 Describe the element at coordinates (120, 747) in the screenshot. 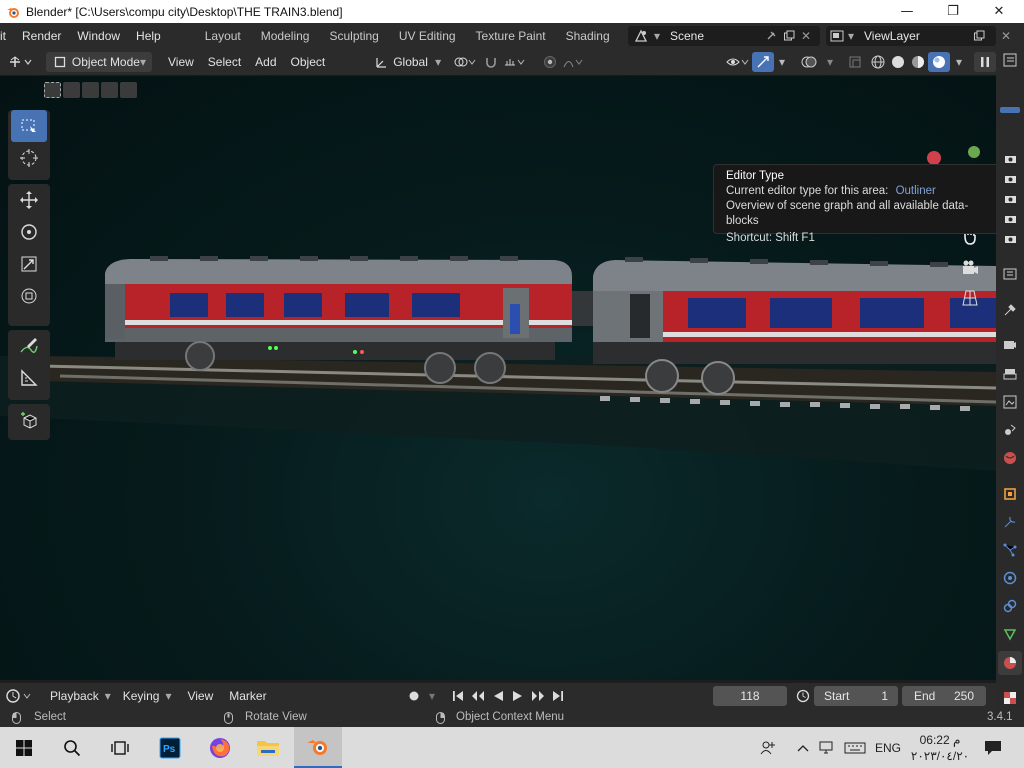

I see `task-view-button` at that location.